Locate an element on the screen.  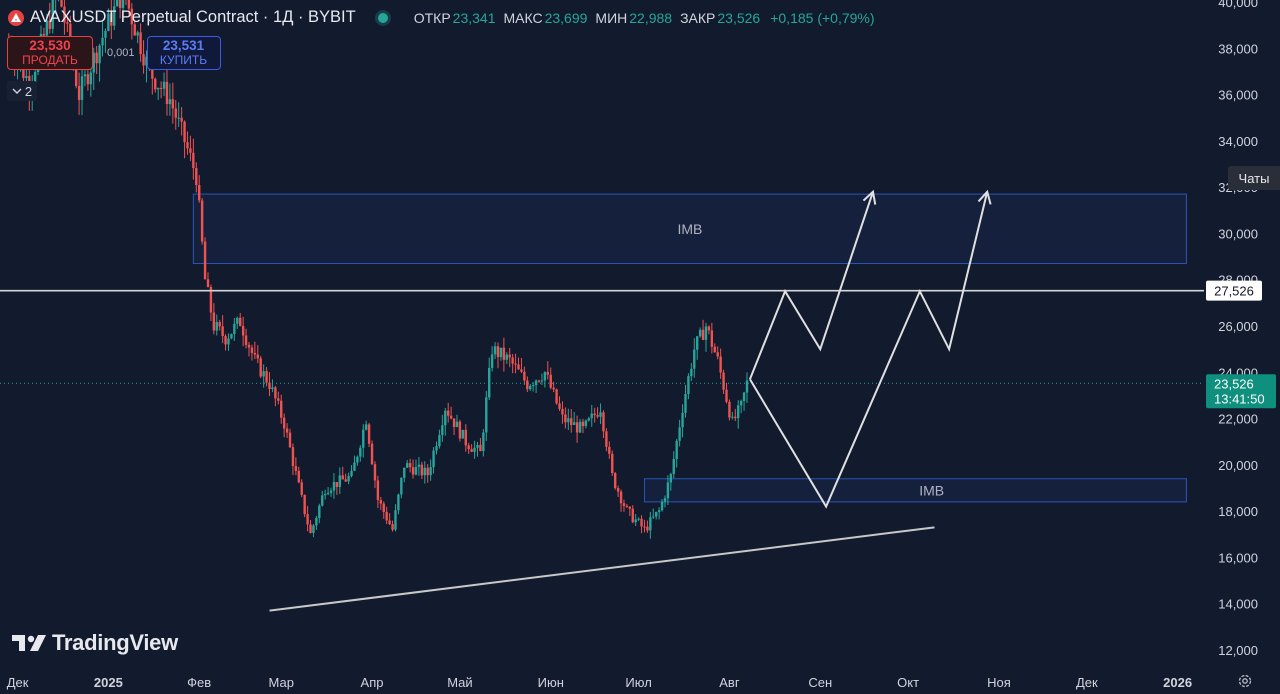
tradingview-logo: TradingView is located at coordinates (95, 643).